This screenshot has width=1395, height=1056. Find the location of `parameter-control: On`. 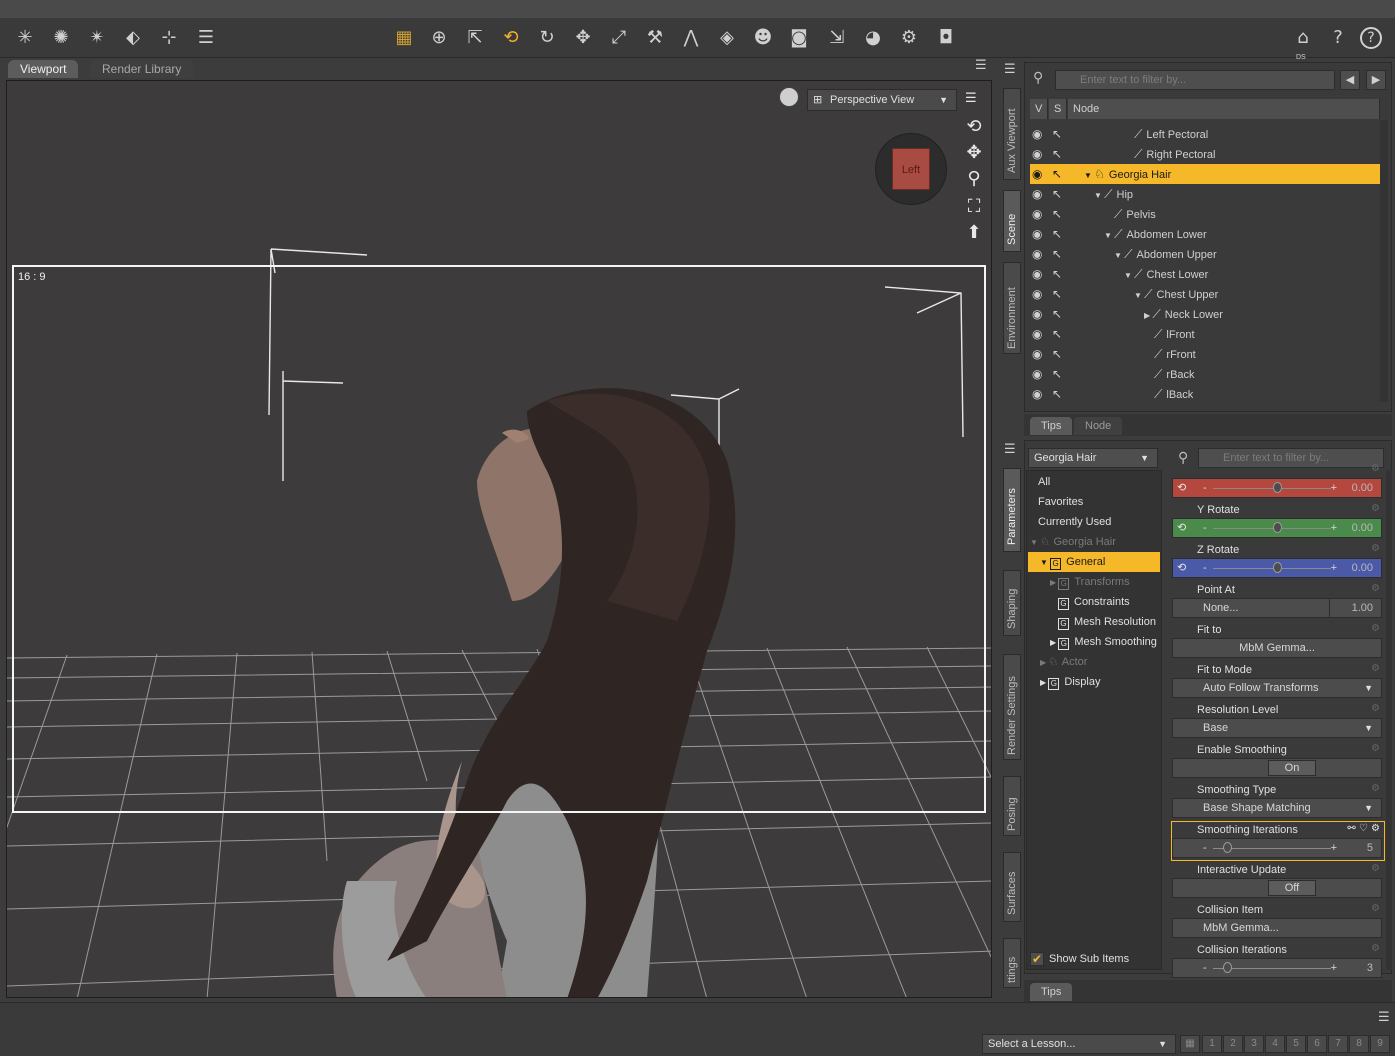

parameter-control: On is located at coordinates (1277, 768).